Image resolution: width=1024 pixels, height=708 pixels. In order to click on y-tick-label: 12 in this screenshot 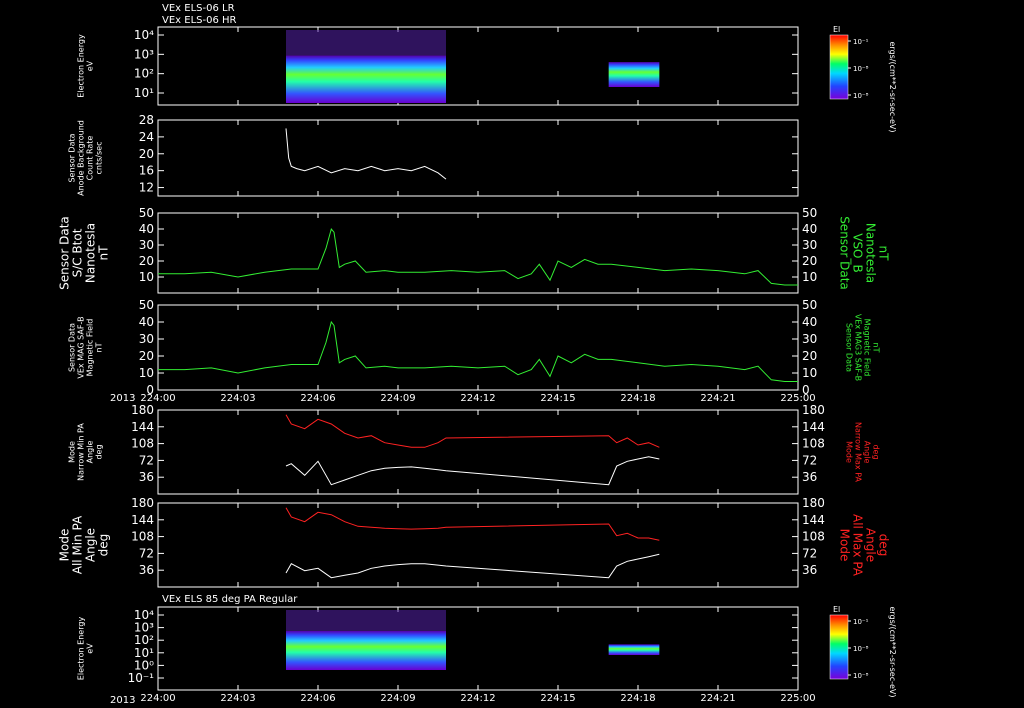, I will do `click(146, 188)`.